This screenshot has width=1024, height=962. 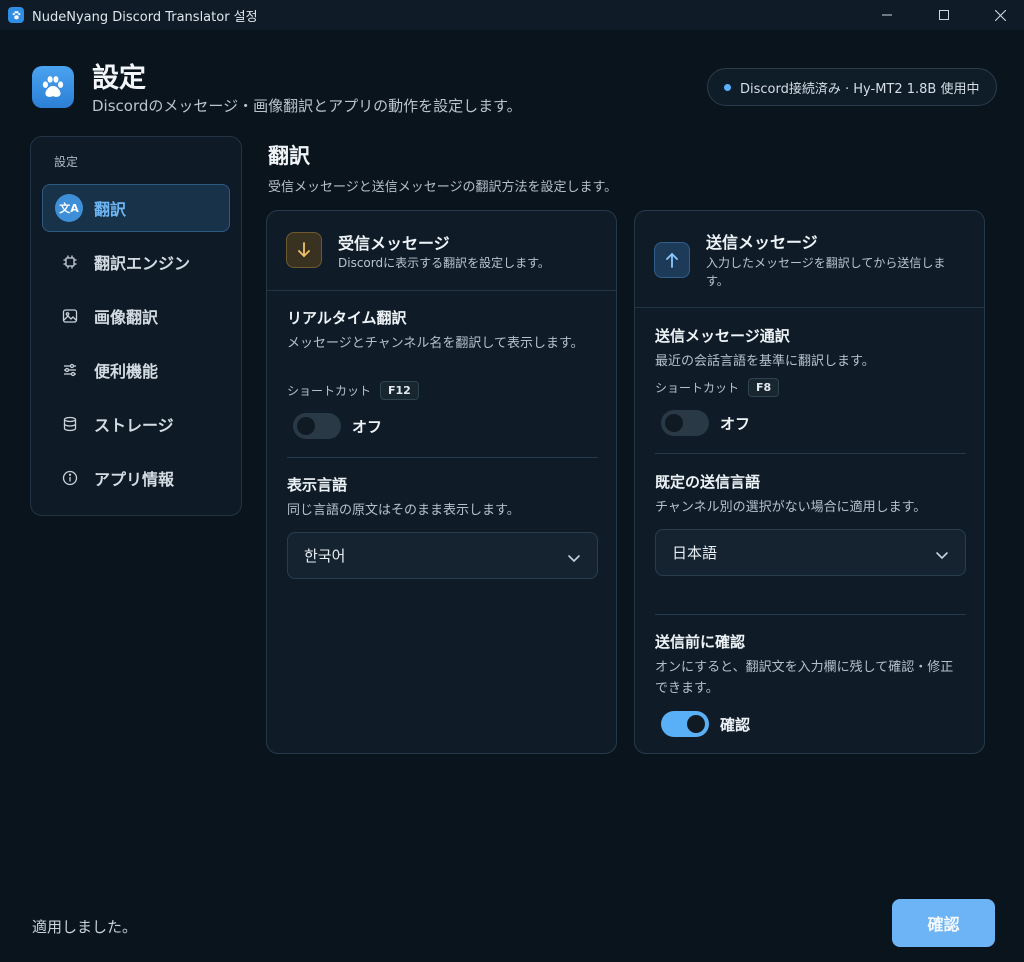 I want to click on card-title: 受信メッセージ, so click(x=394, y=243).